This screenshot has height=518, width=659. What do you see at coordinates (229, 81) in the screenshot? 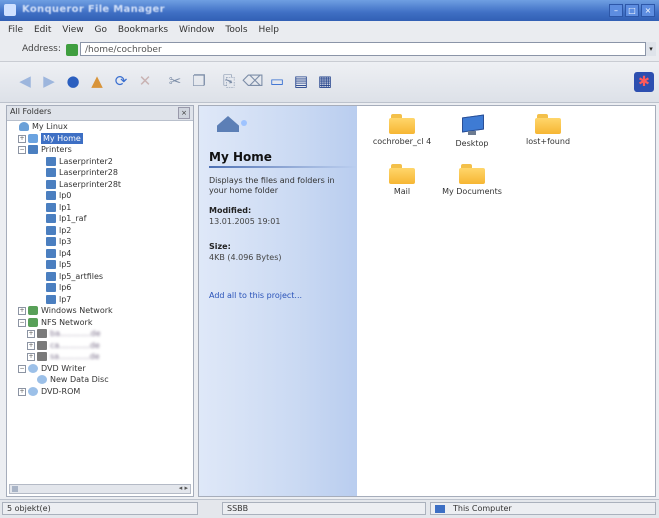
I see `paste-icon: ⎘` at bounding box center [229, 81].